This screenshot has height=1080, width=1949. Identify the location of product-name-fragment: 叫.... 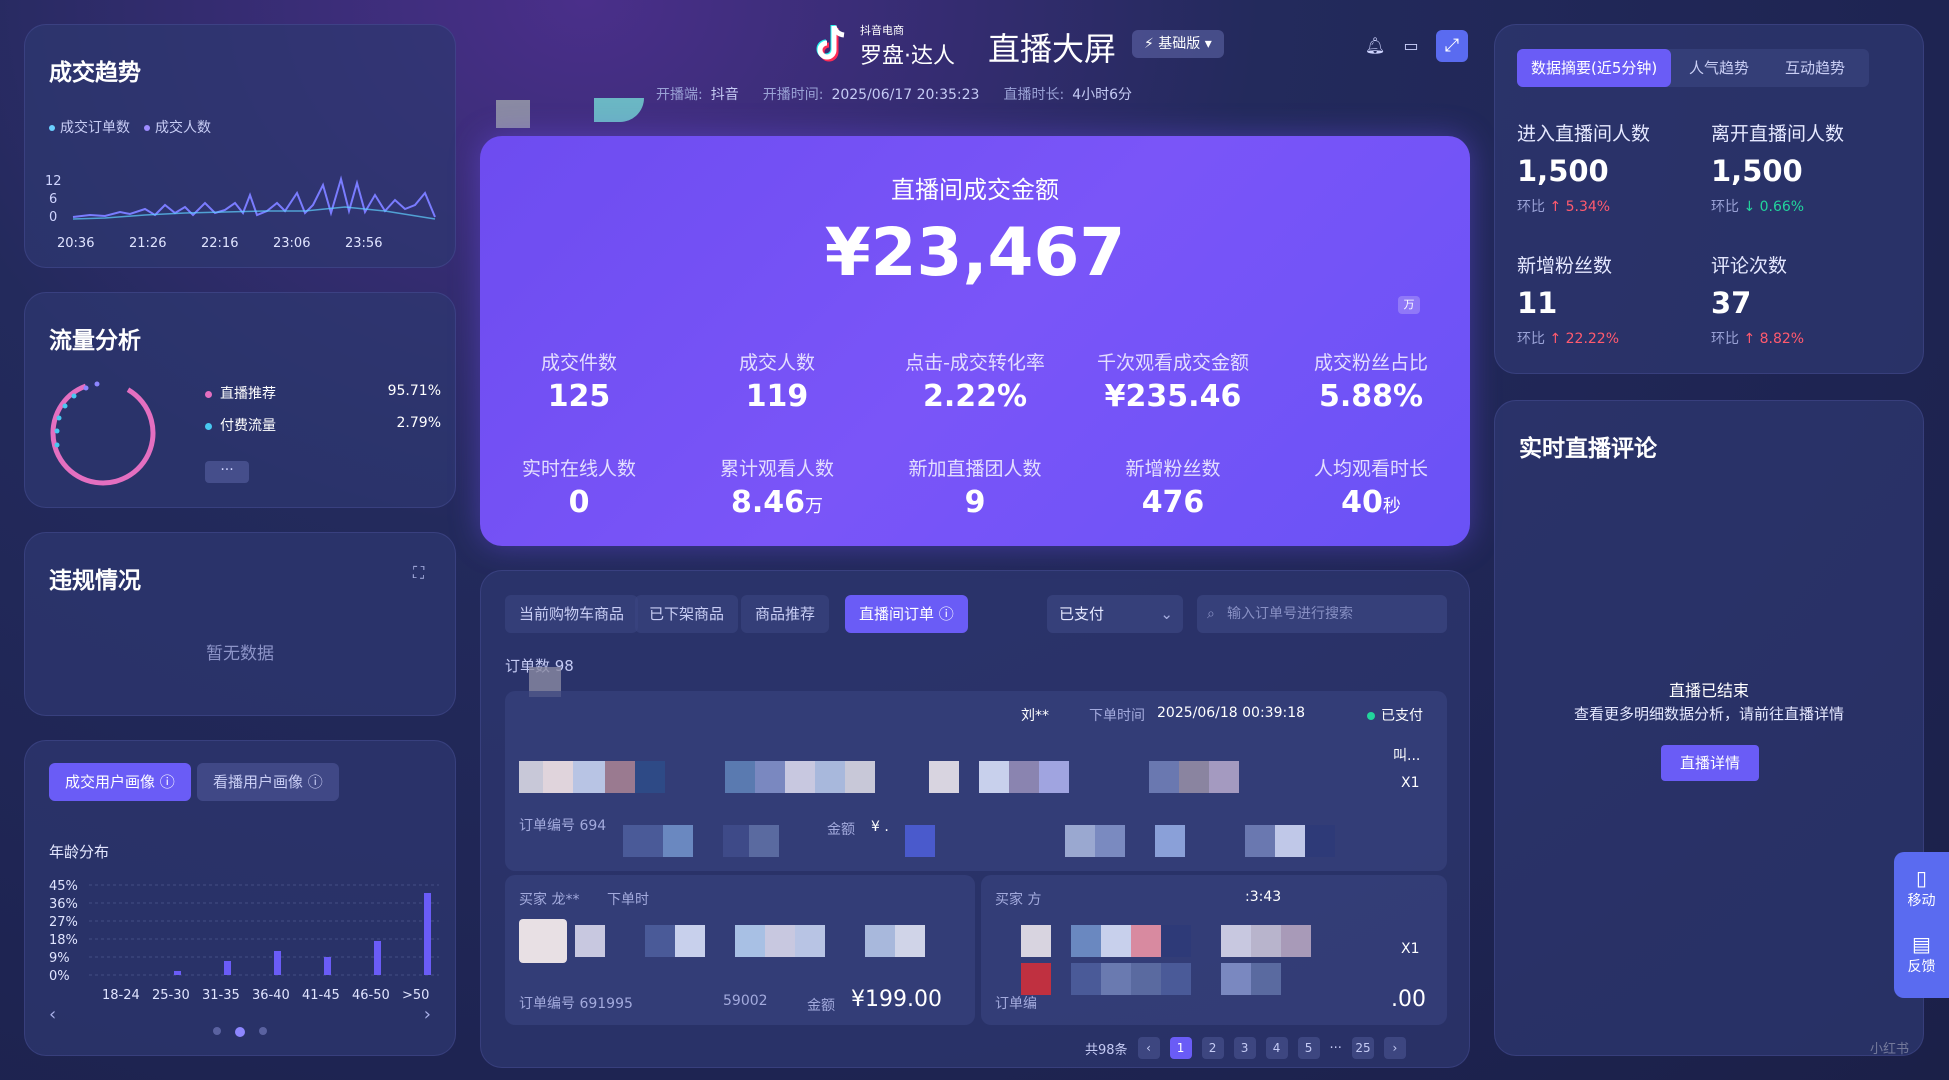
(1407, 756).